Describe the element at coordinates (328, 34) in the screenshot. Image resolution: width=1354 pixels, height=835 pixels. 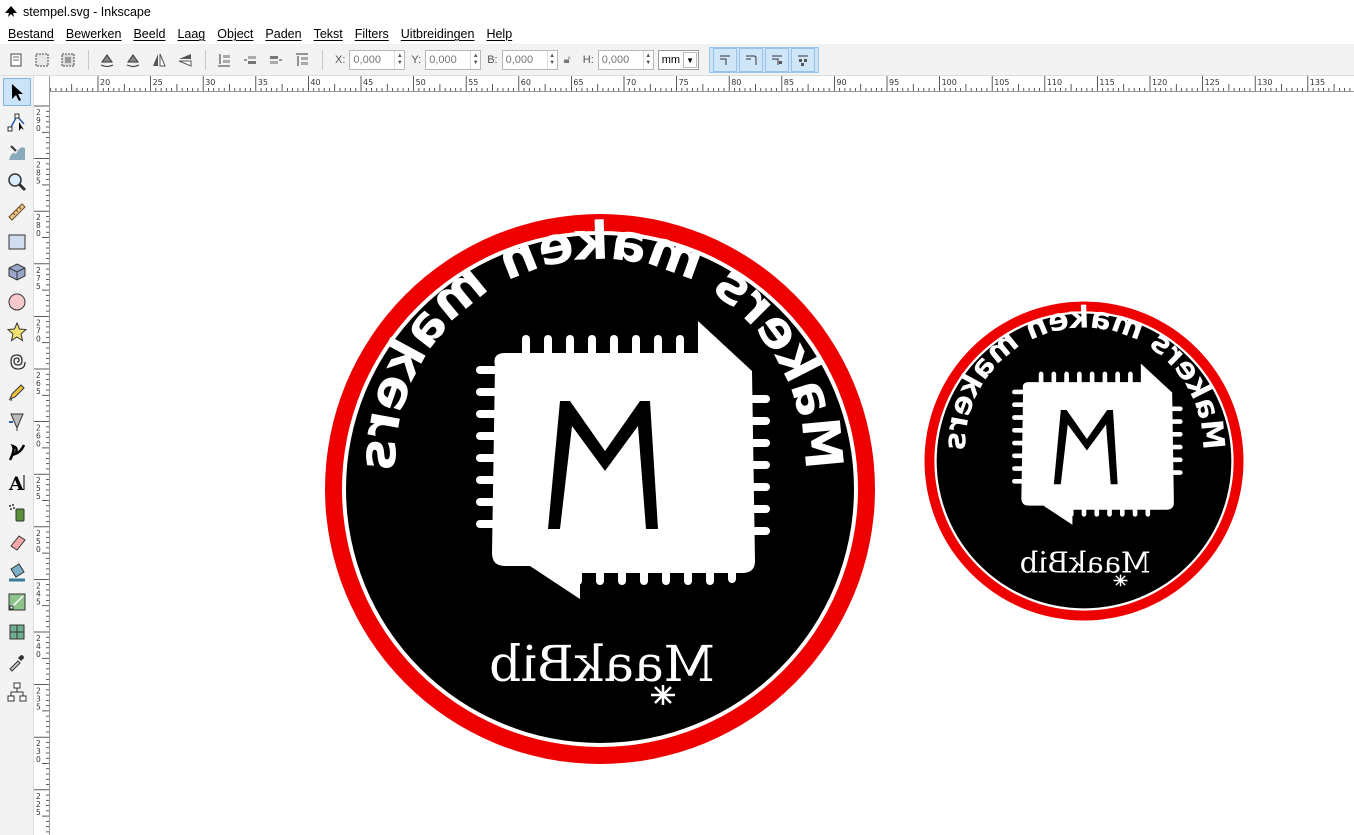
I see `menu-tekst: Tekst` at that location.